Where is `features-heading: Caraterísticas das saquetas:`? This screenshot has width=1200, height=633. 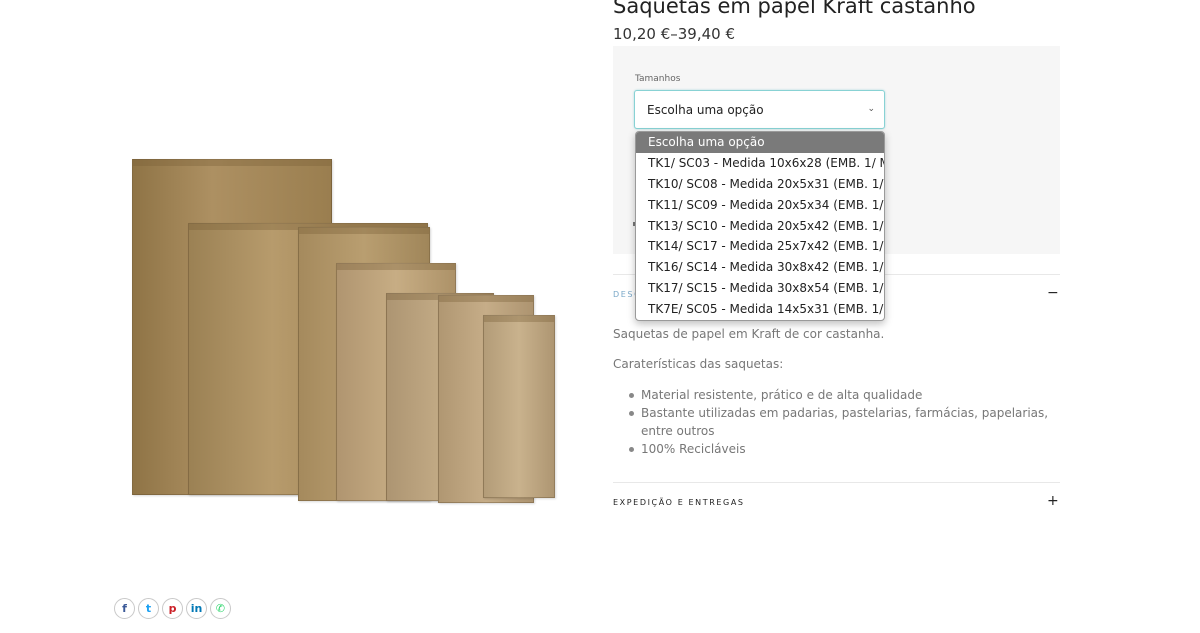 features-heading: Caraterísticas das saquetas: is located at coordinates (698, 364).